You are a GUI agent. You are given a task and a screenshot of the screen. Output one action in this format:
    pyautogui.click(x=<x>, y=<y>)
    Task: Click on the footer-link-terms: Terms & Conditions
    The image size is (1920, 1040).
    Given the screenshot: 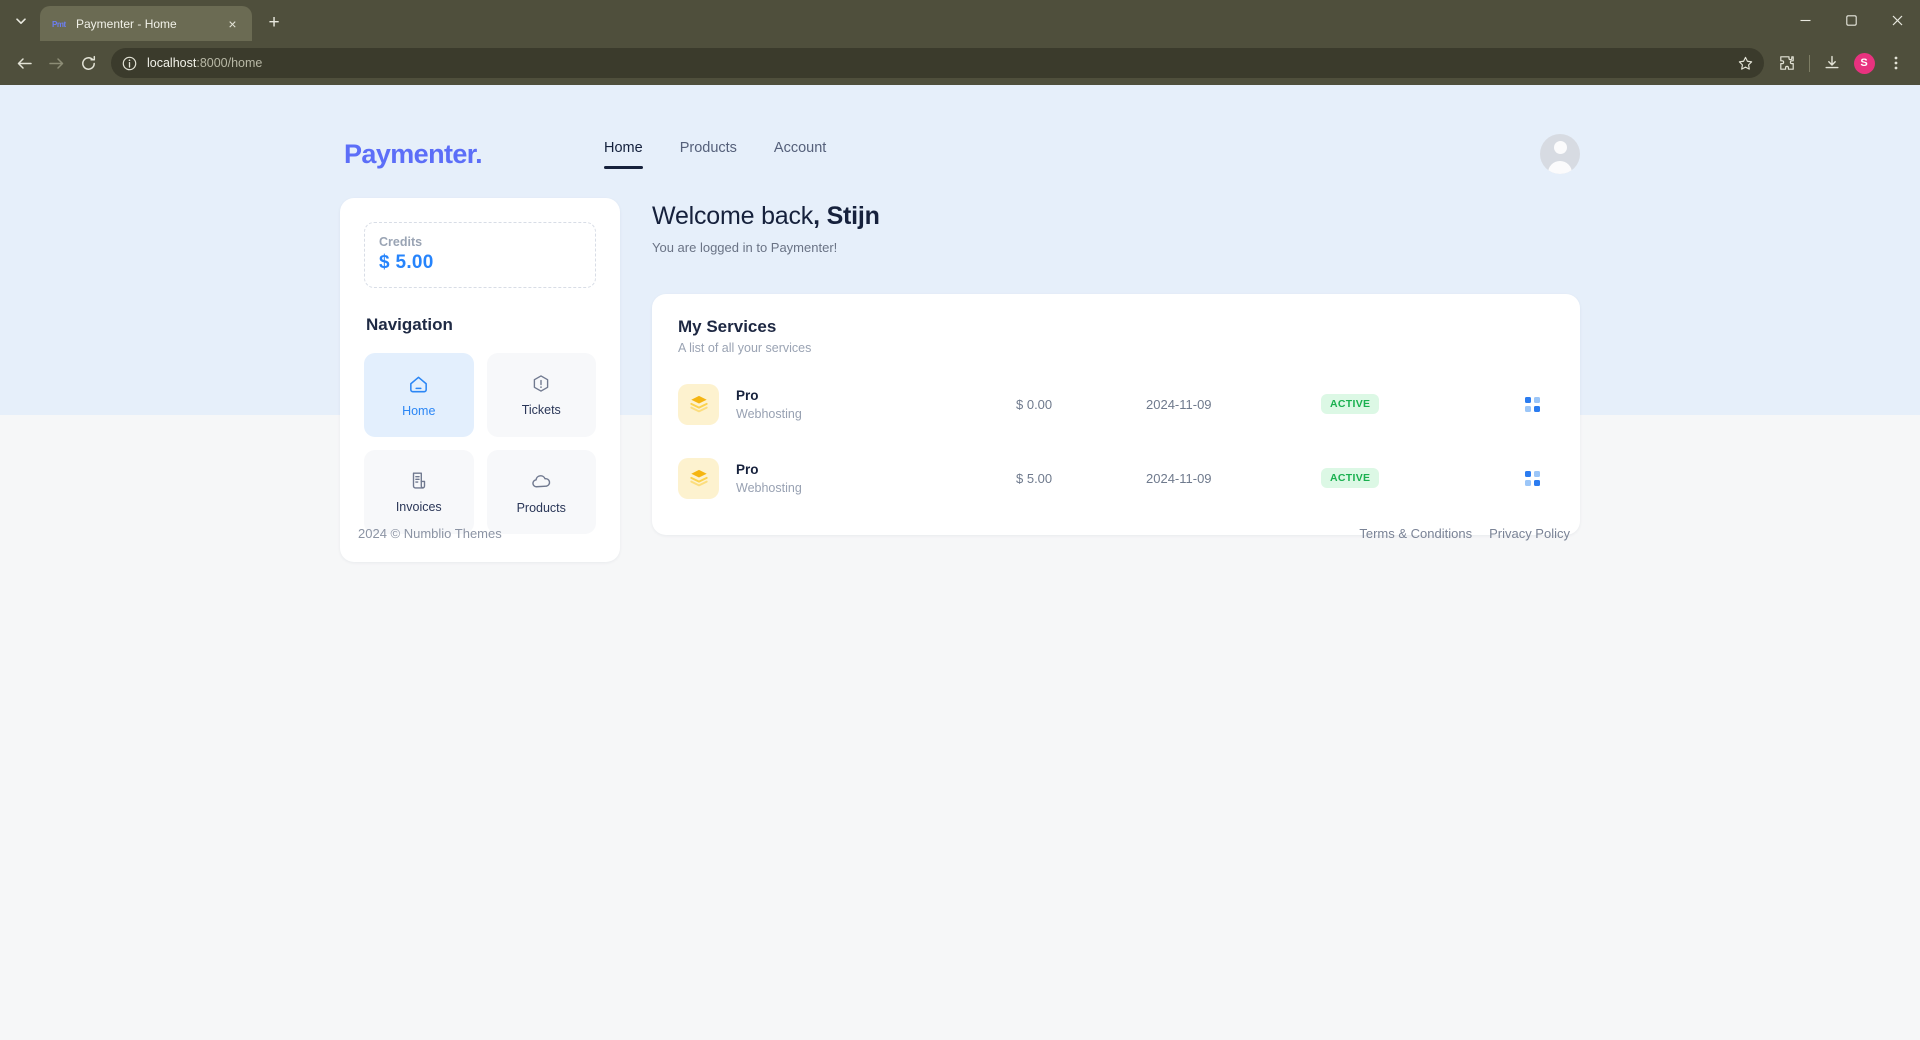 What is the action you would take?
    pyautogui.click(x=1415, y=533)
    